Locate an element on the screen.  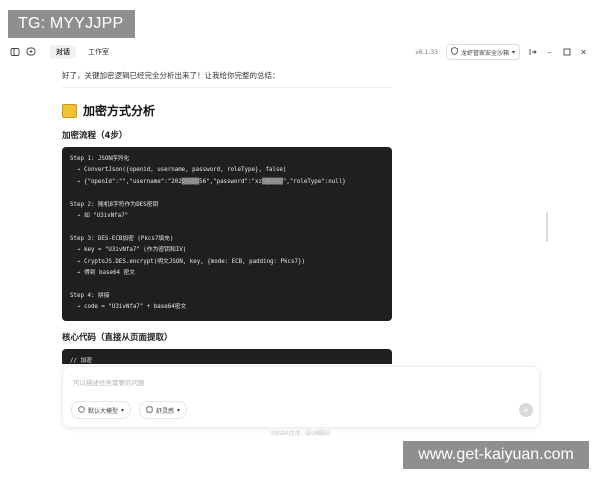
version-label: v6.1.33 is located at coordinates (426, 52).